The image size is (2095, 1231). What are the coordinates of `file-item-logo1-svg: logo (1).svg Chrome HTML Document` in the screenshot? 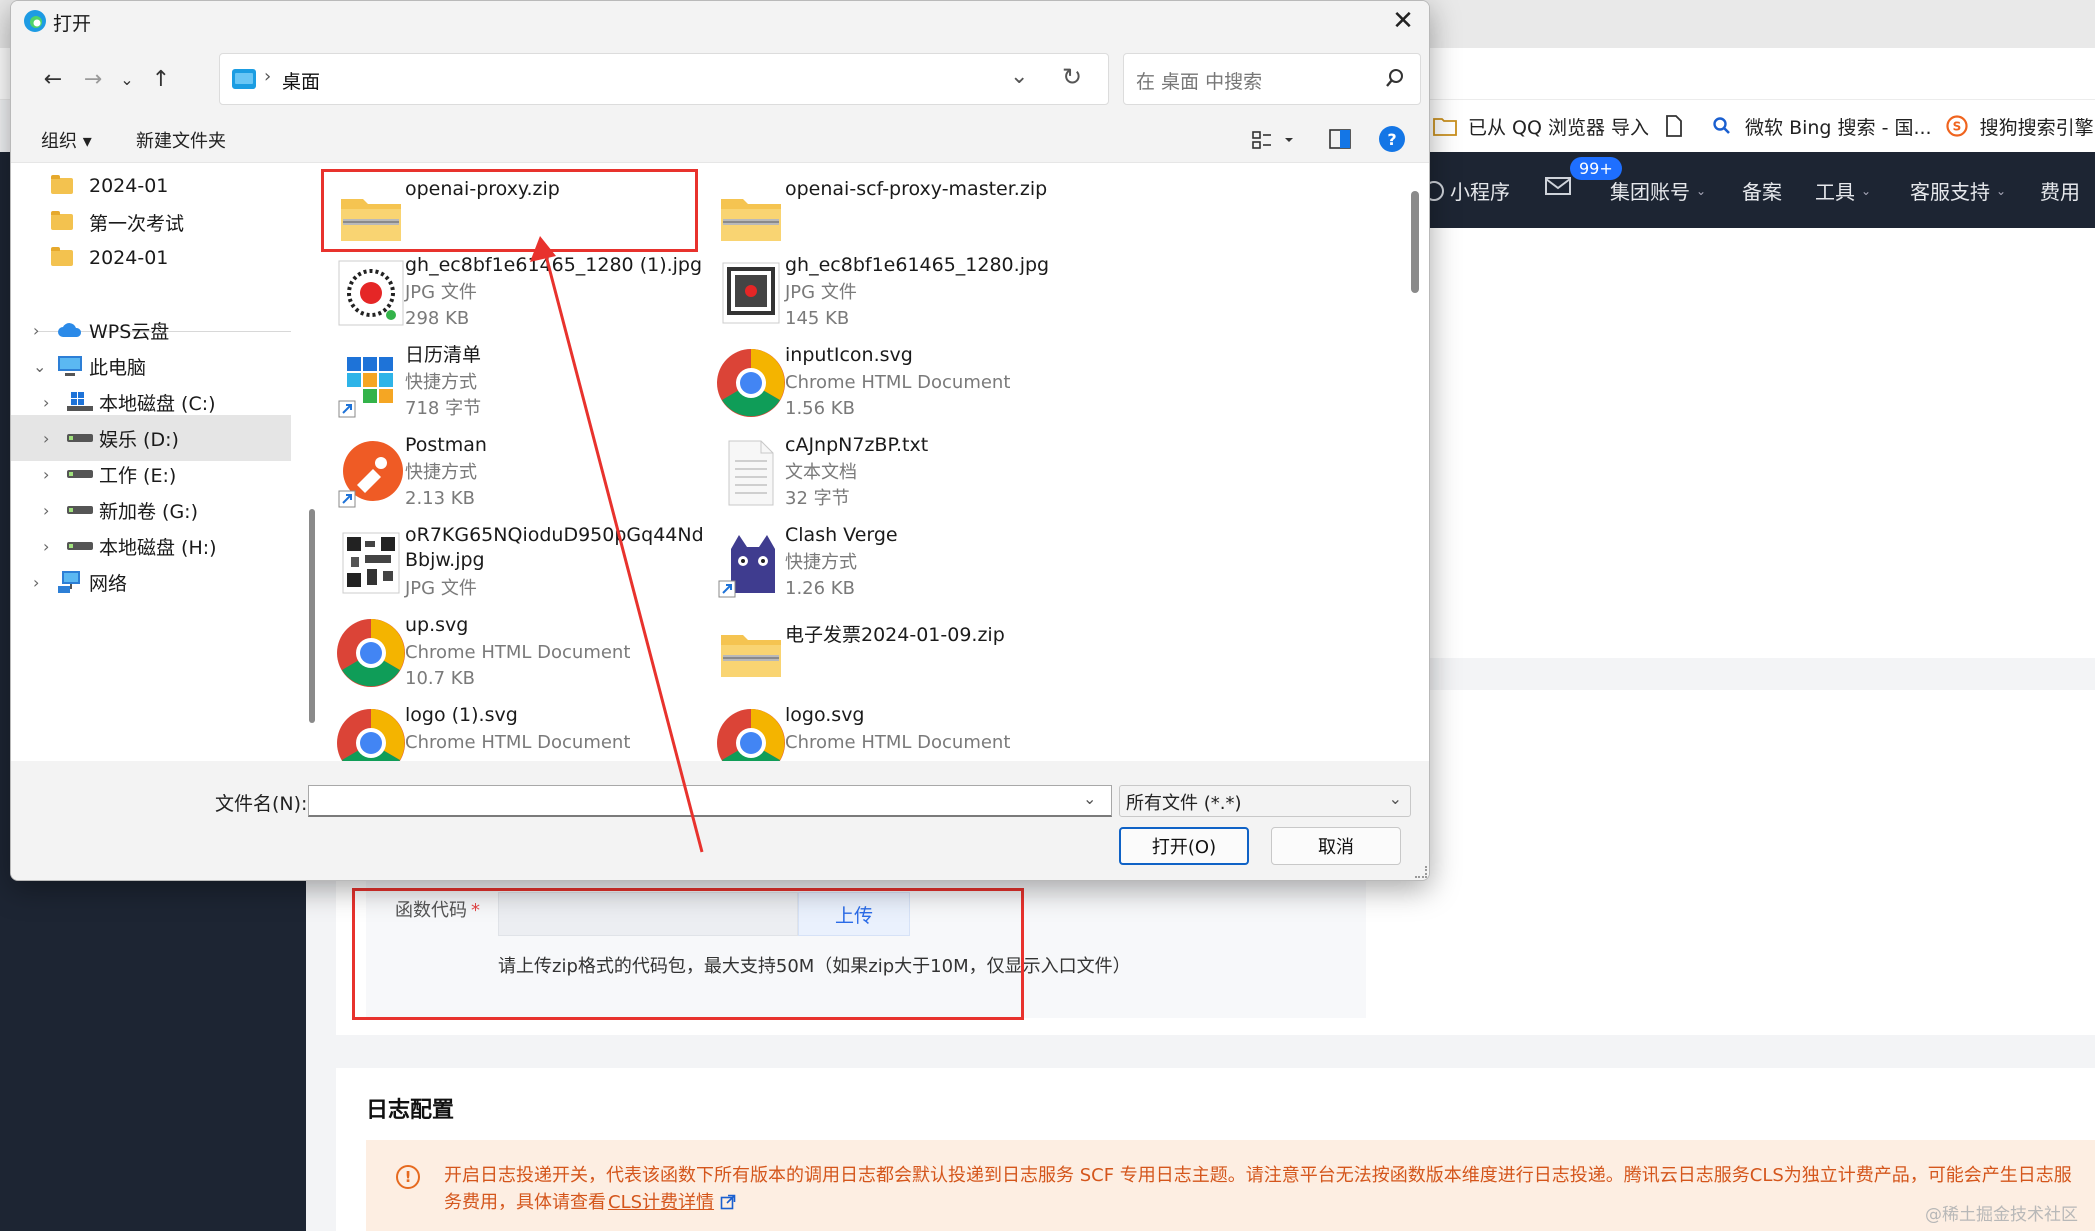 It's located at (511, 732).